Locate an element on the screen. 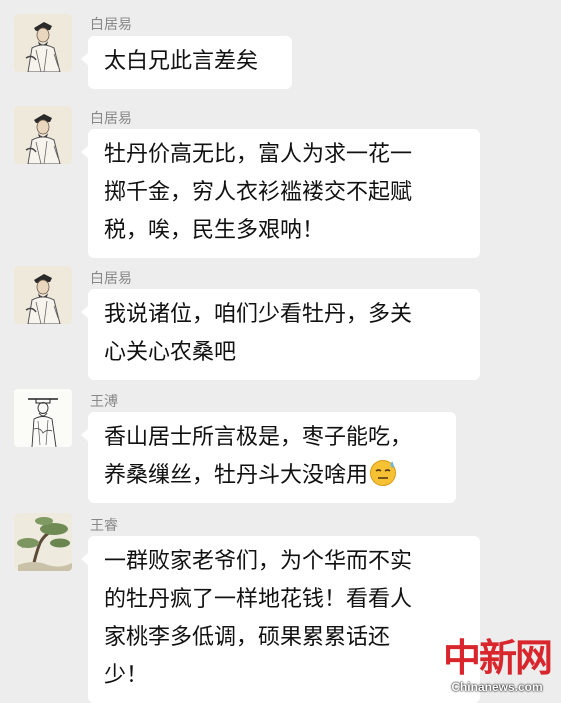  message-line: 香山居士所言极是，枣子能吃， is located at coordinates (258, 437).